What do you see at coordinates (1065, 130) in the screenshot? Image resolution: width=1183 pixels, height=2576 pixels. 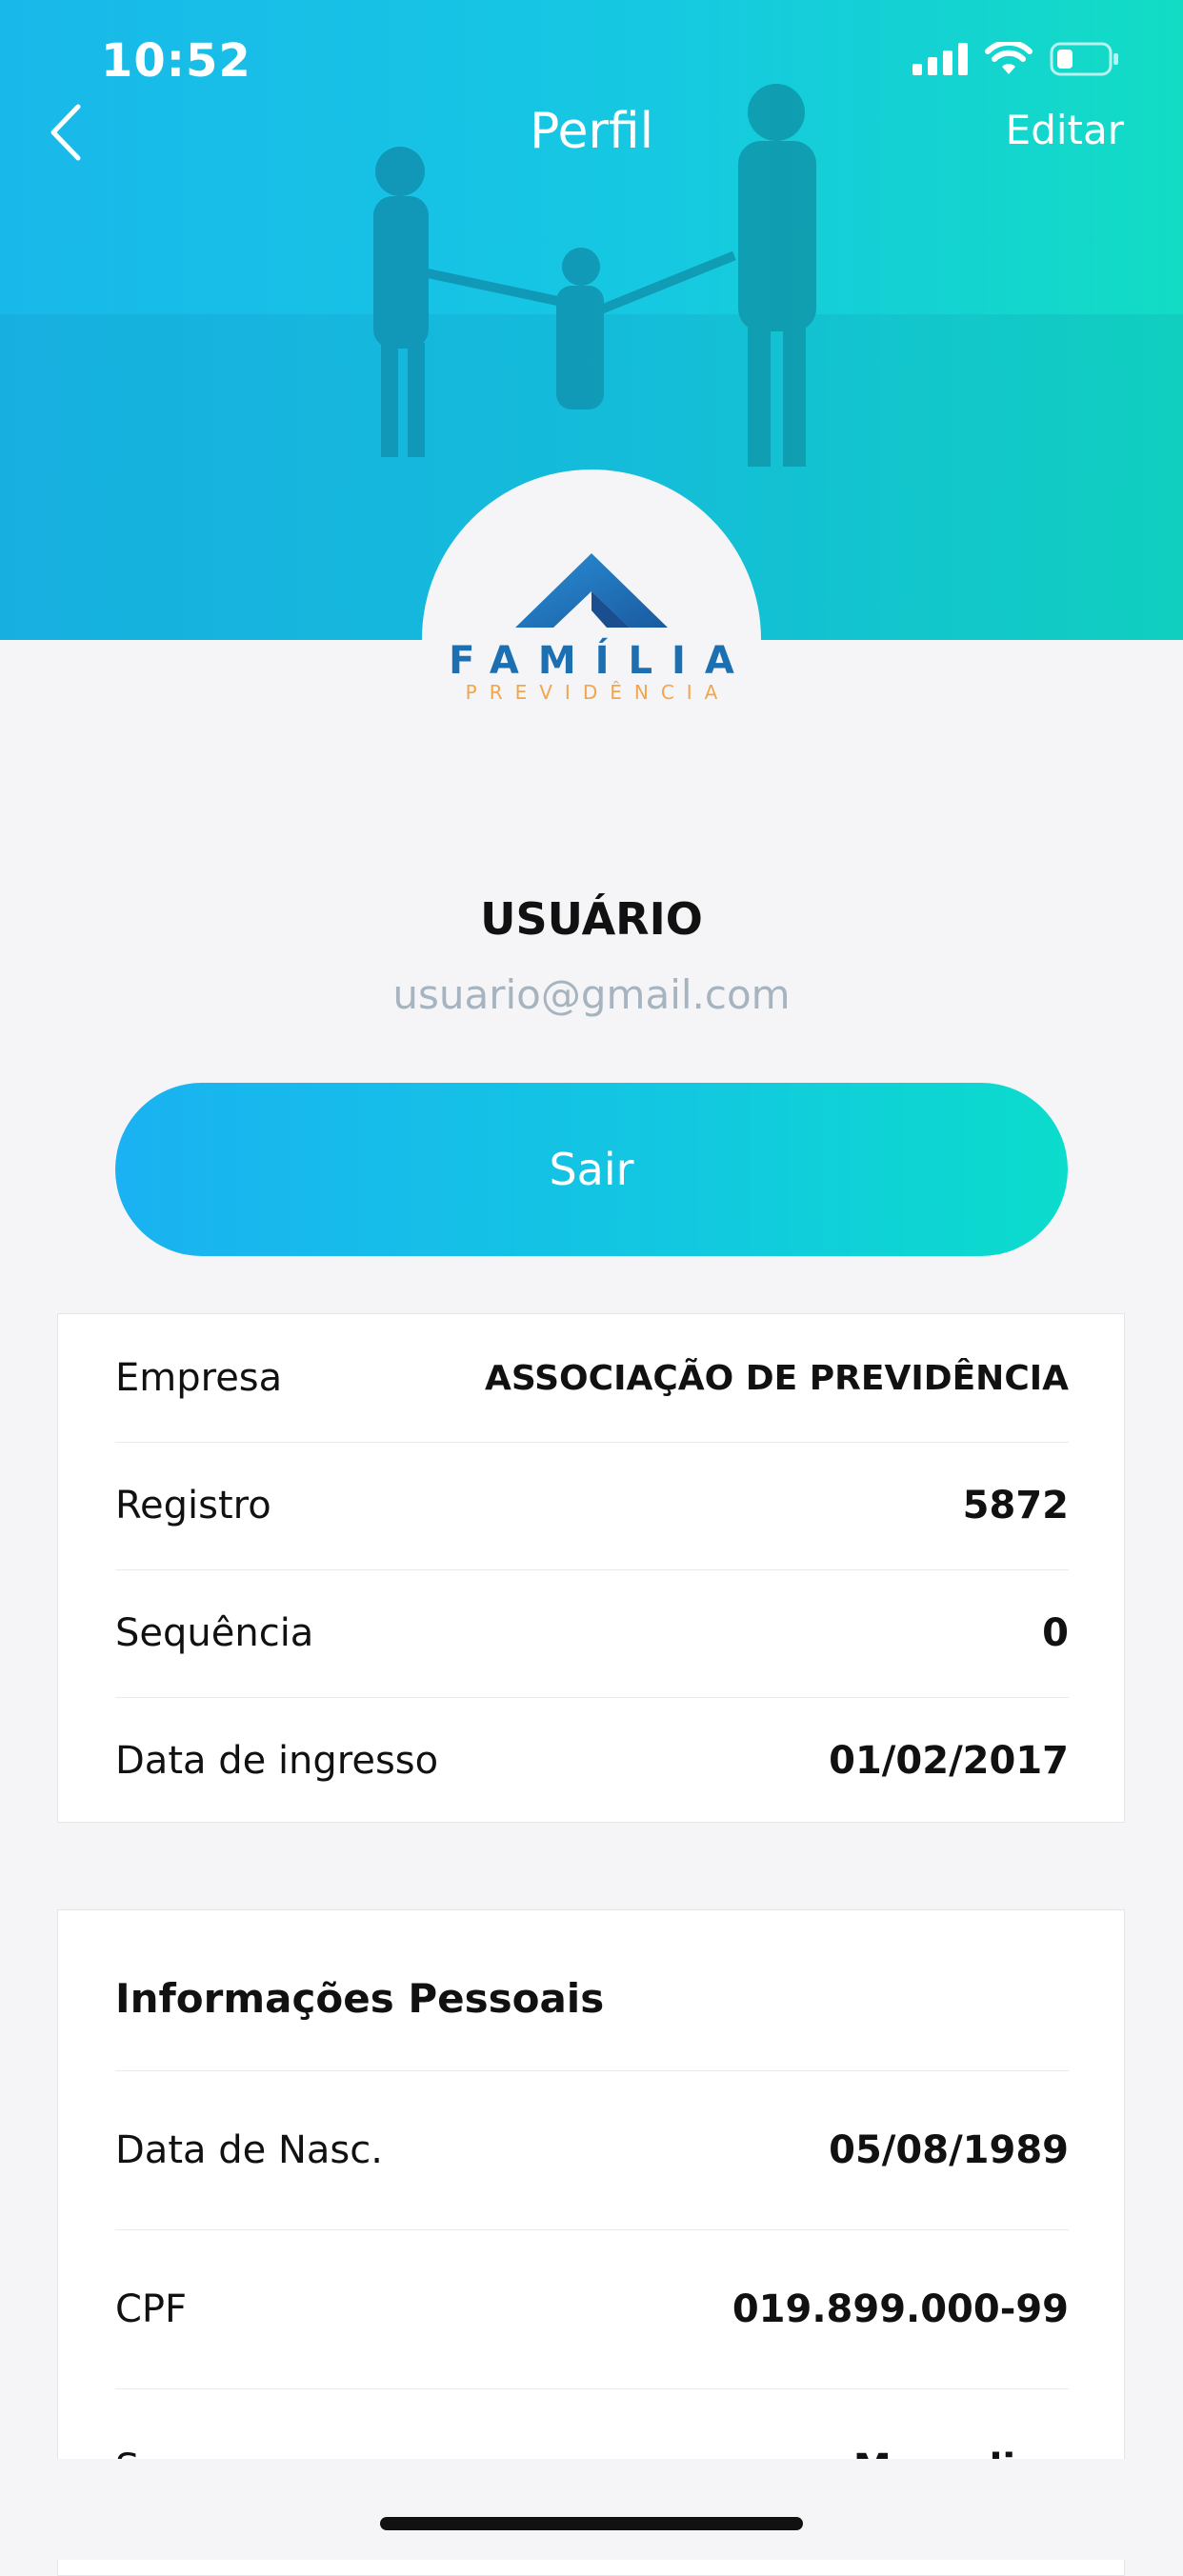 I see `edit-button: Editar` at bounding box center [1065, 130].